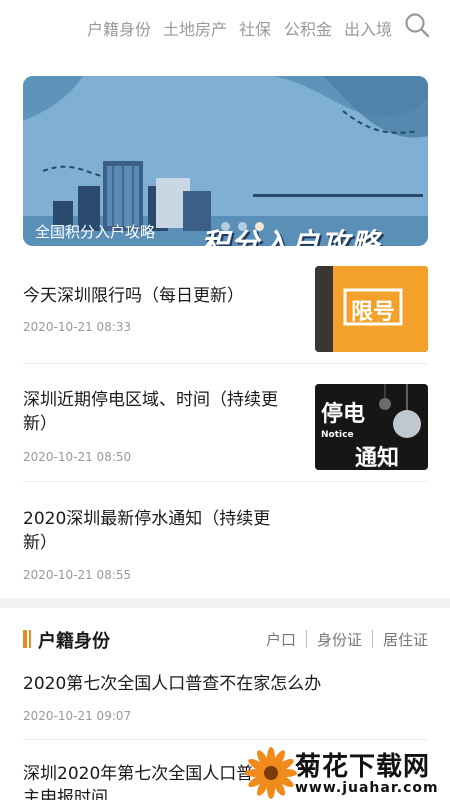 The image size is (450, 800). I want to click on section-header: 户籍身份 户口 身份证 居住证, so click(225, 640).